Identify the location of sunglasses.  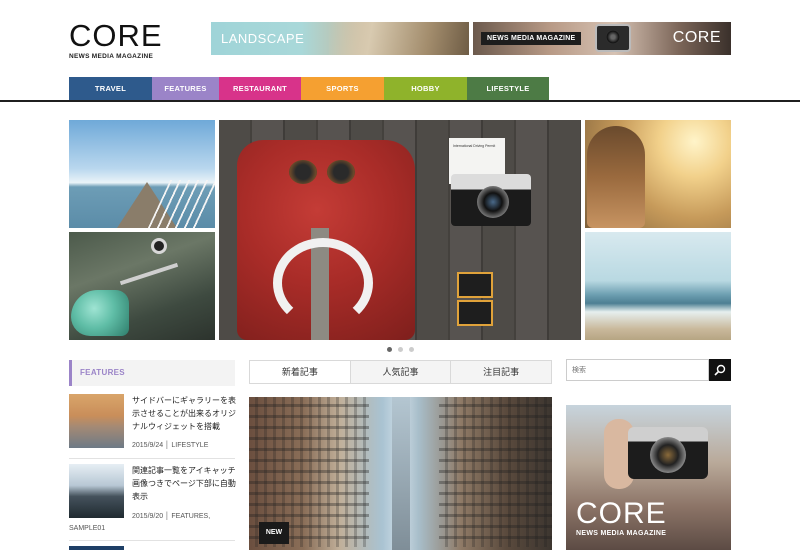
(324, 175).